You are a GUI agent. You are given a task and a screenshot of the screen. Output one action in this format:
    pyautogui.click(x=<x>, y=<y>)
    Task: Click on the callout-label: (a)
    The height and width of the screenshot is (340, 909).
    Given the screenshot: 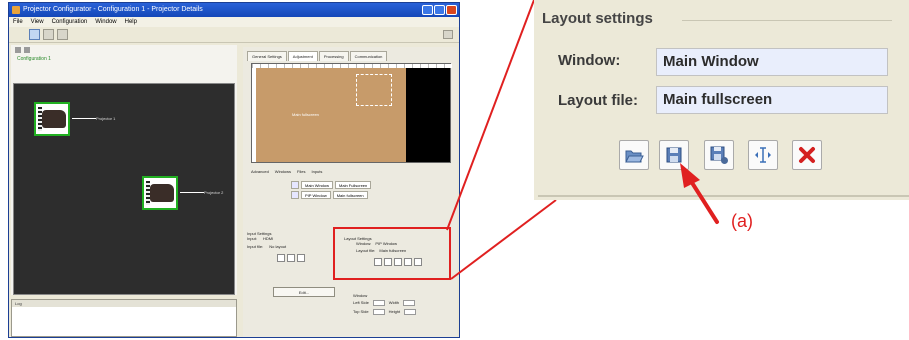 What is the action you would take?
    pyautogui.click(x=742, y=221)
    